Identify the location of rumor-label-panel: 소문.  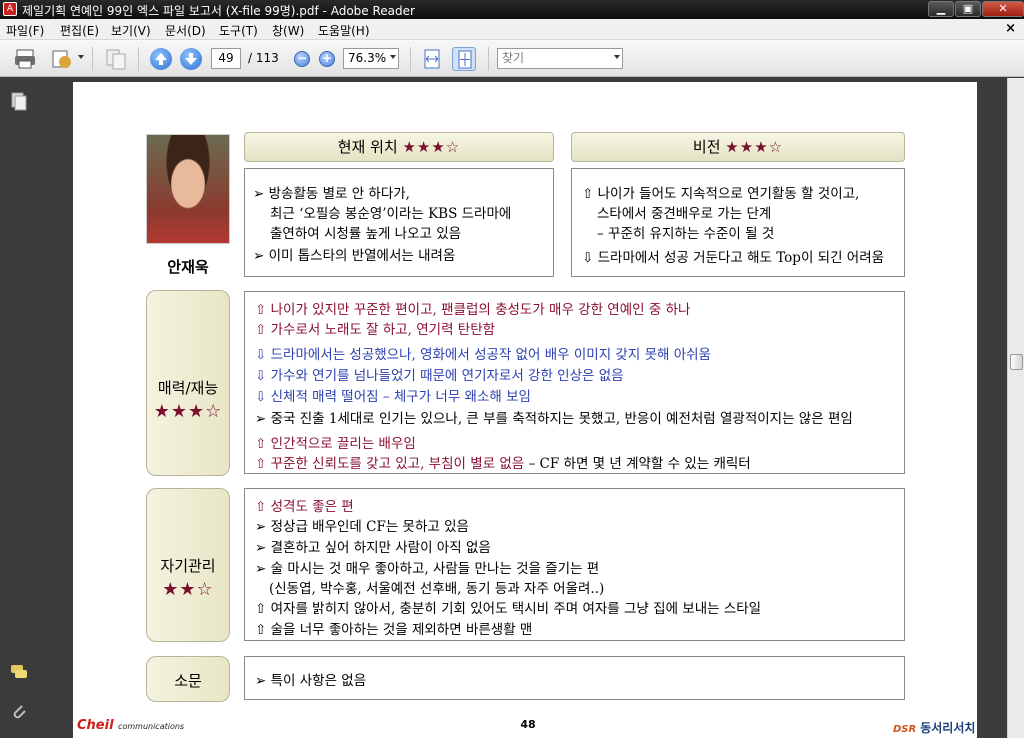
(188, 679).